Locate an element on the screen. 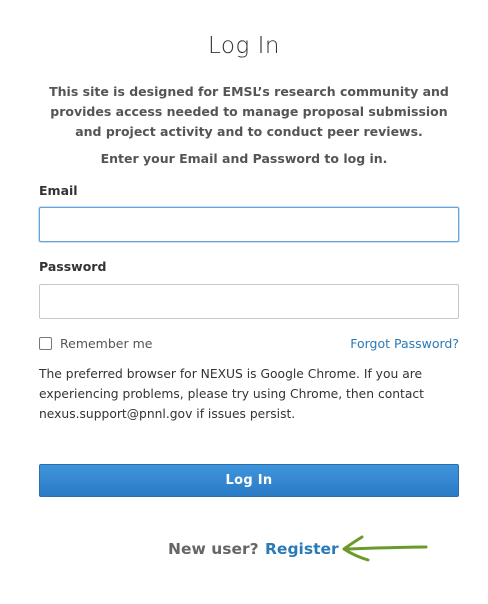 The image size is (488, 604). register-link: Register is located at coordinates (302, 549).